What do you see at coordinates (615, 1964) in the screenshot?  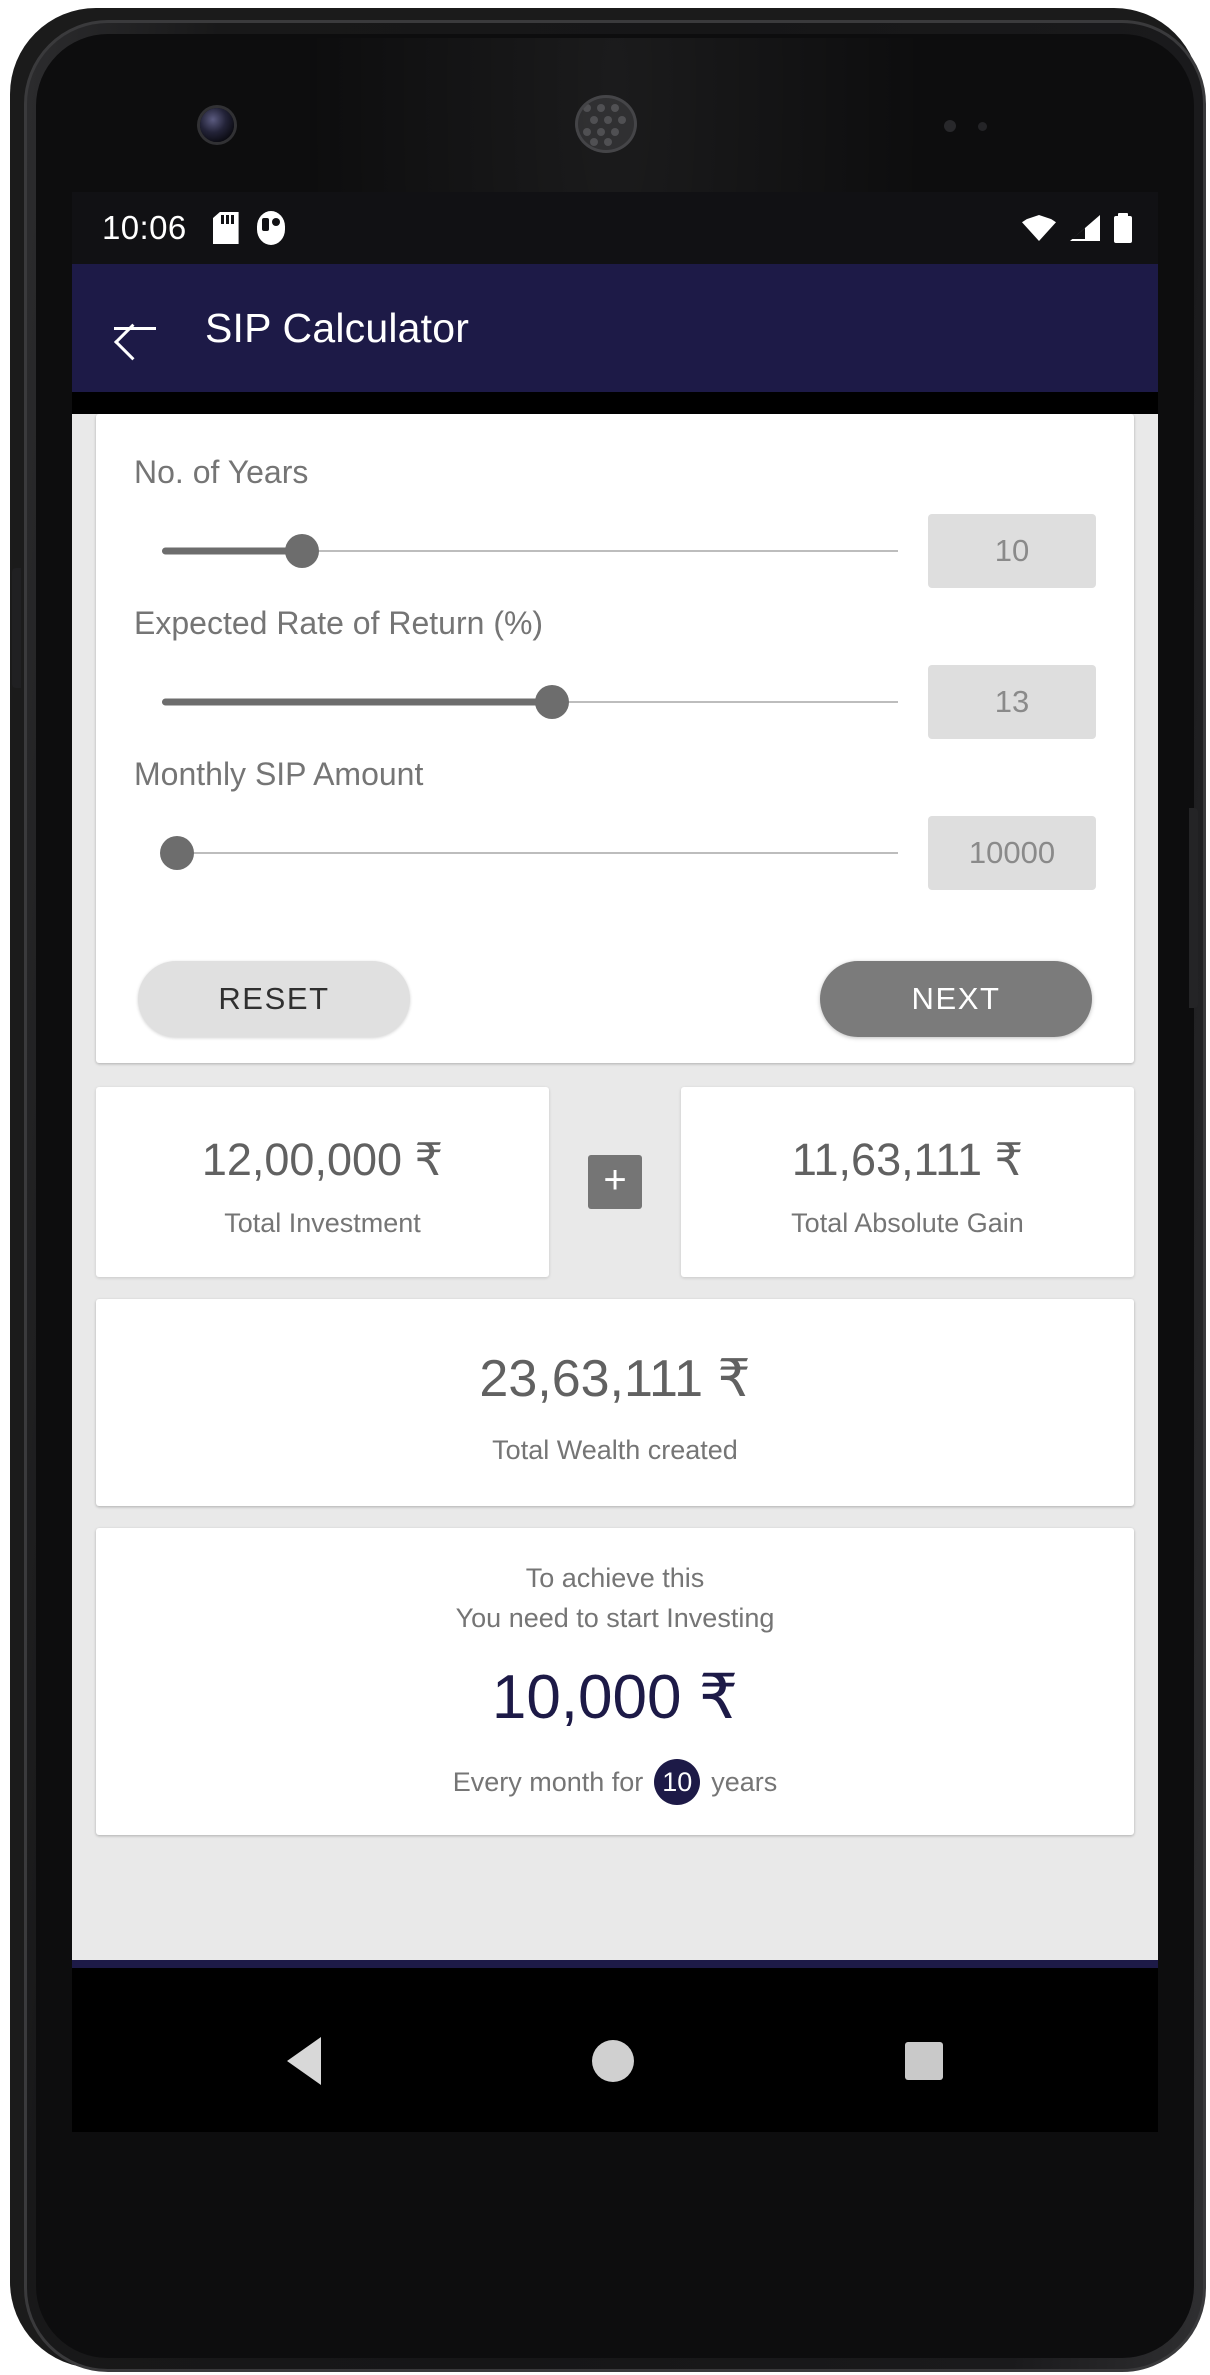 I see `bottom-accent-bar` at bounding box center [615, 1964].